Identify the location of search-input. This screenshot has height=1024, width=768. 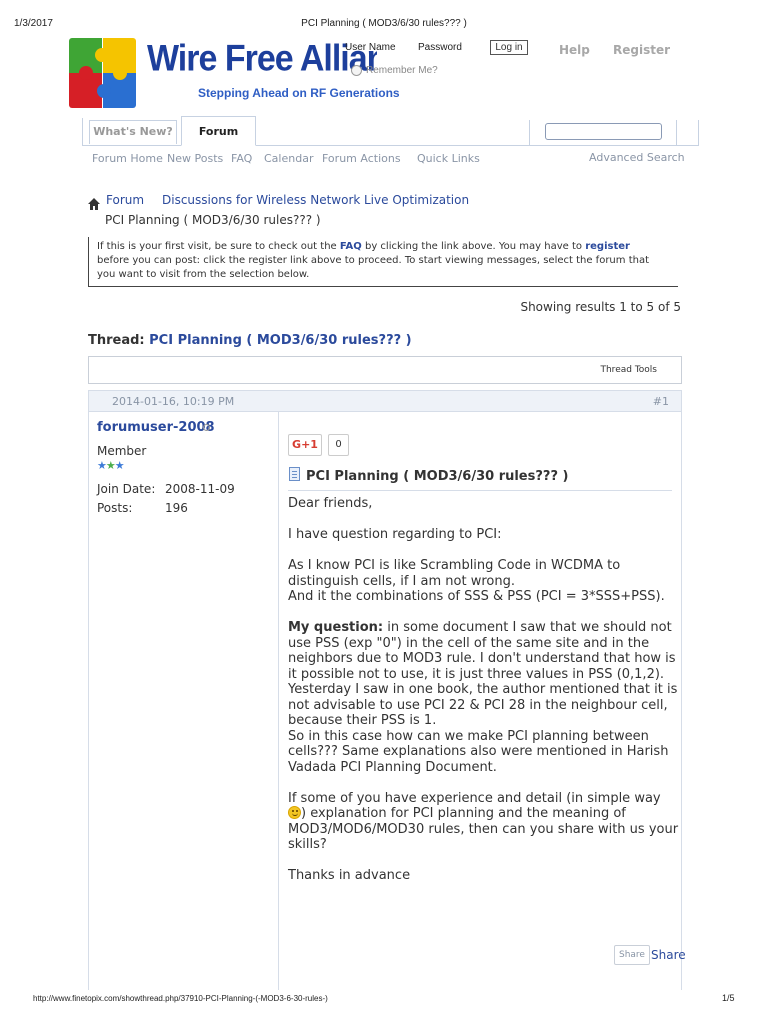
(603, 131).